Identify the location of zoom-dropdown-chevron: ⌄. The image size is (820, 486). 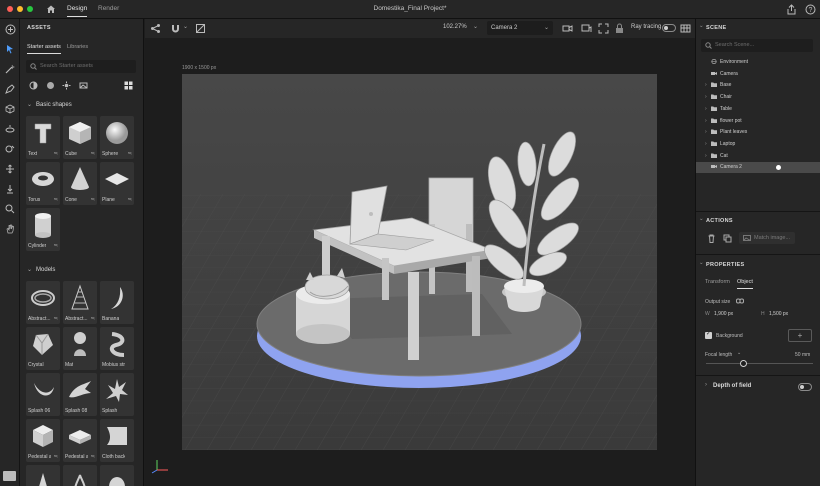
(475, 26).